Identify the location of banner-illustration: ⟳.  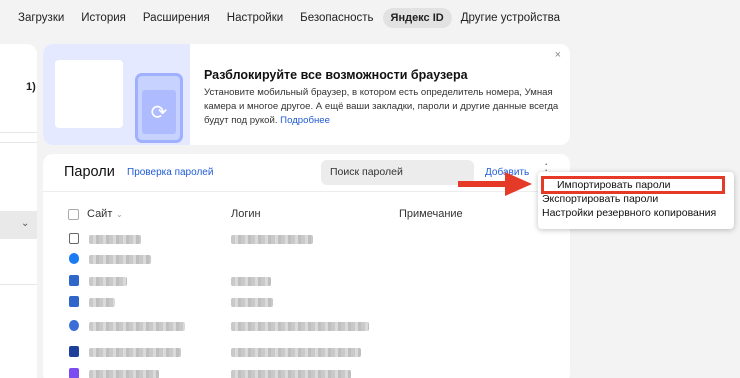
(116, 94).